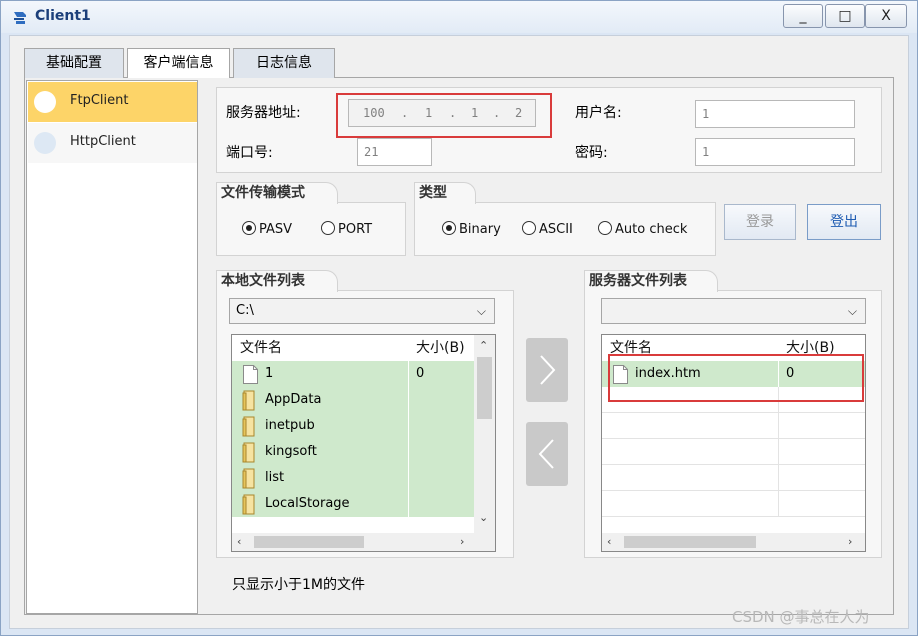  What do you see at coordinates (480, 229) in the screenshot?
I see `binary-label: Binary` at bounding box center [480, 229].